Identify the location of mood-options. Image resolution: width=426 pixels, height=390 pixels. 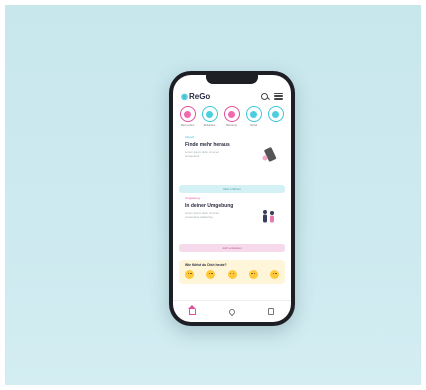
(232, 274).